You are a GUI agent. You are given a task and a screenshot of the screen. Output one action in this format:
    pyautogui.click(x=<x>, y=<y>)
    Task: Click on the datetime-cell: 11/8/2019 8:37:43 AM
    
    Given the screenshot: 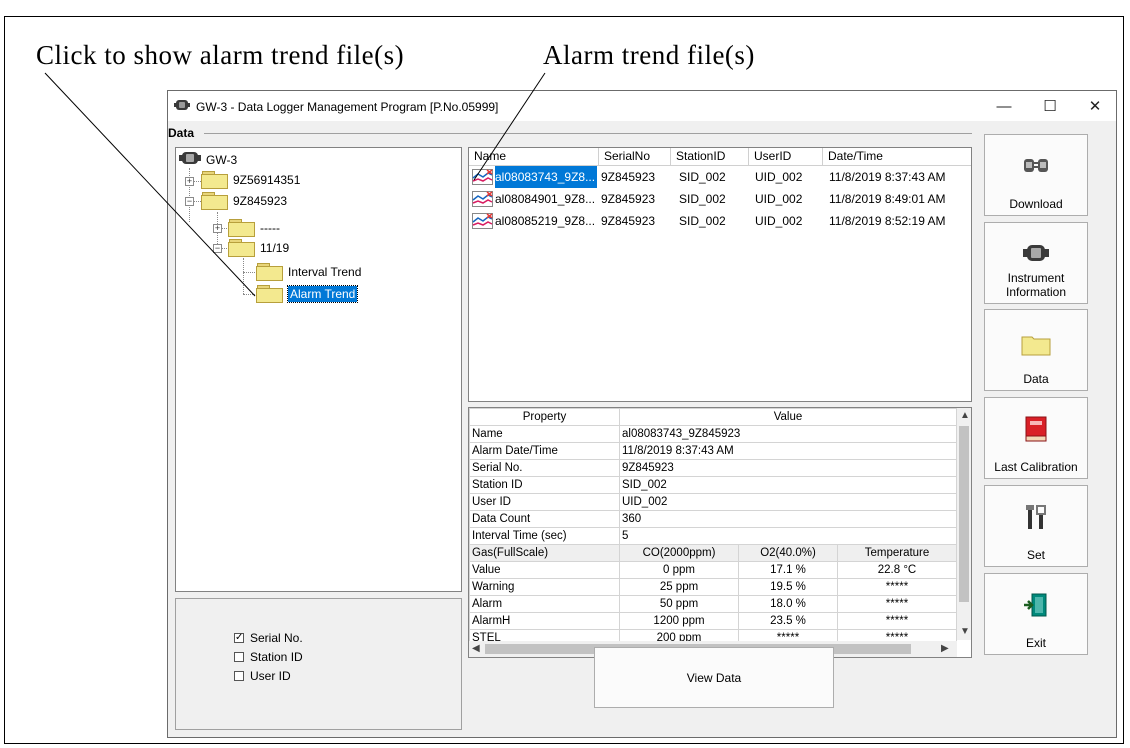 What is the action you would take?
    pyautogui.click(x=887, y=177)
    